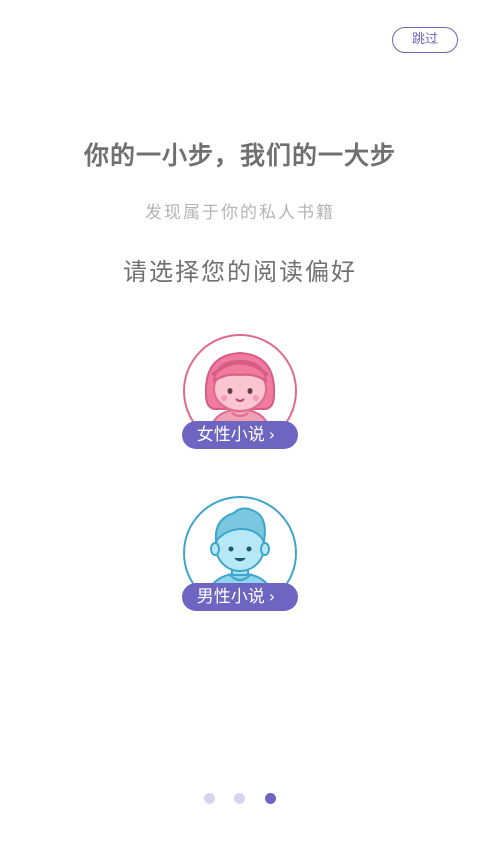 The width and height of the screenshot is (480, 853). What do you see at coordinates (240, 213) in the screenshot?
I see `subtitle: 发现属于你的私人书籍` at bounding box center [240, 213].